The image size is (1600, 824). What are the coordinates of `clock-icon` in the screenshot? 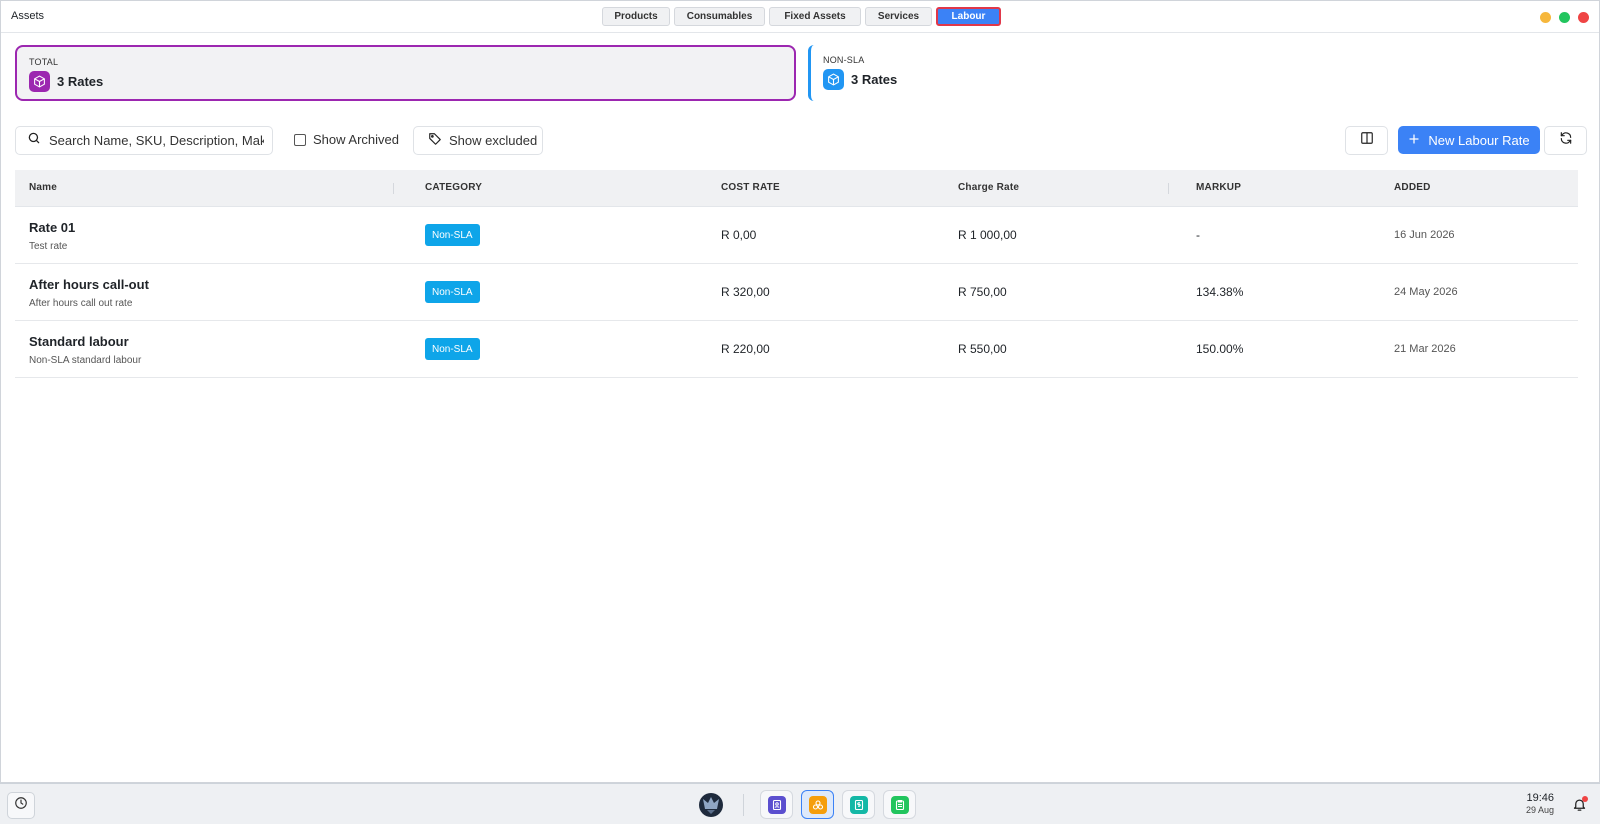 It's located at (21, 805).